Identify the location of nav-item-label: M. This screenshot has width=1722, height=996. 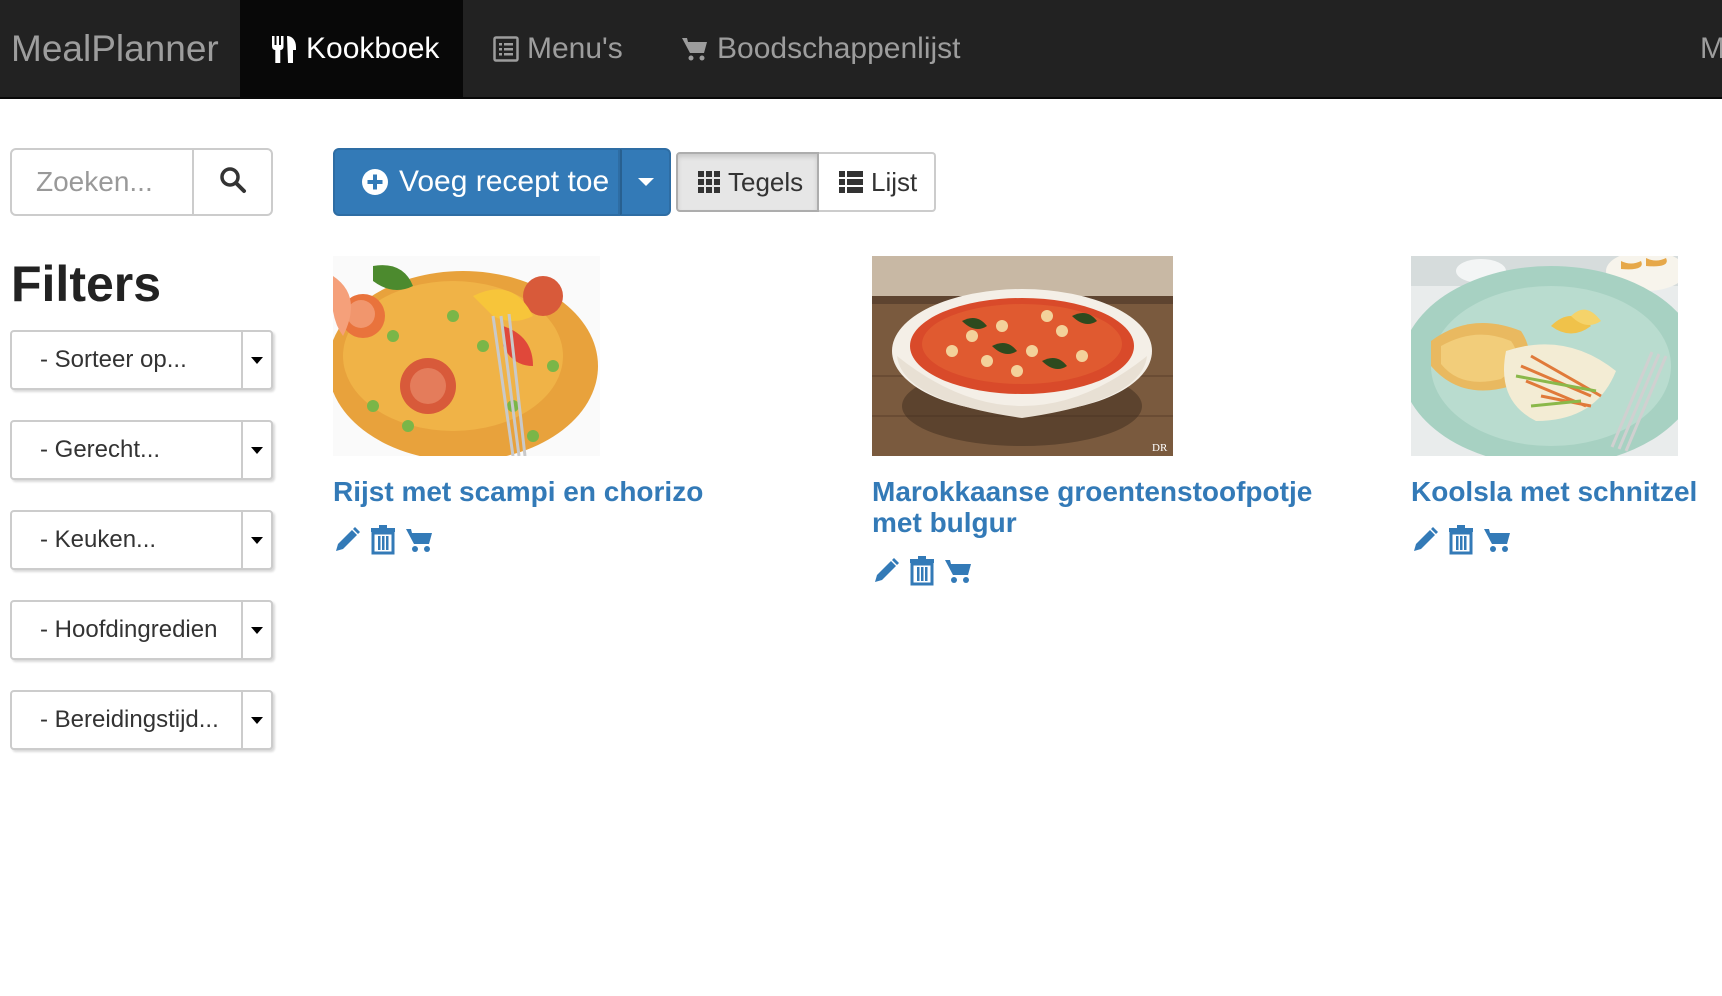
(1711, 48).